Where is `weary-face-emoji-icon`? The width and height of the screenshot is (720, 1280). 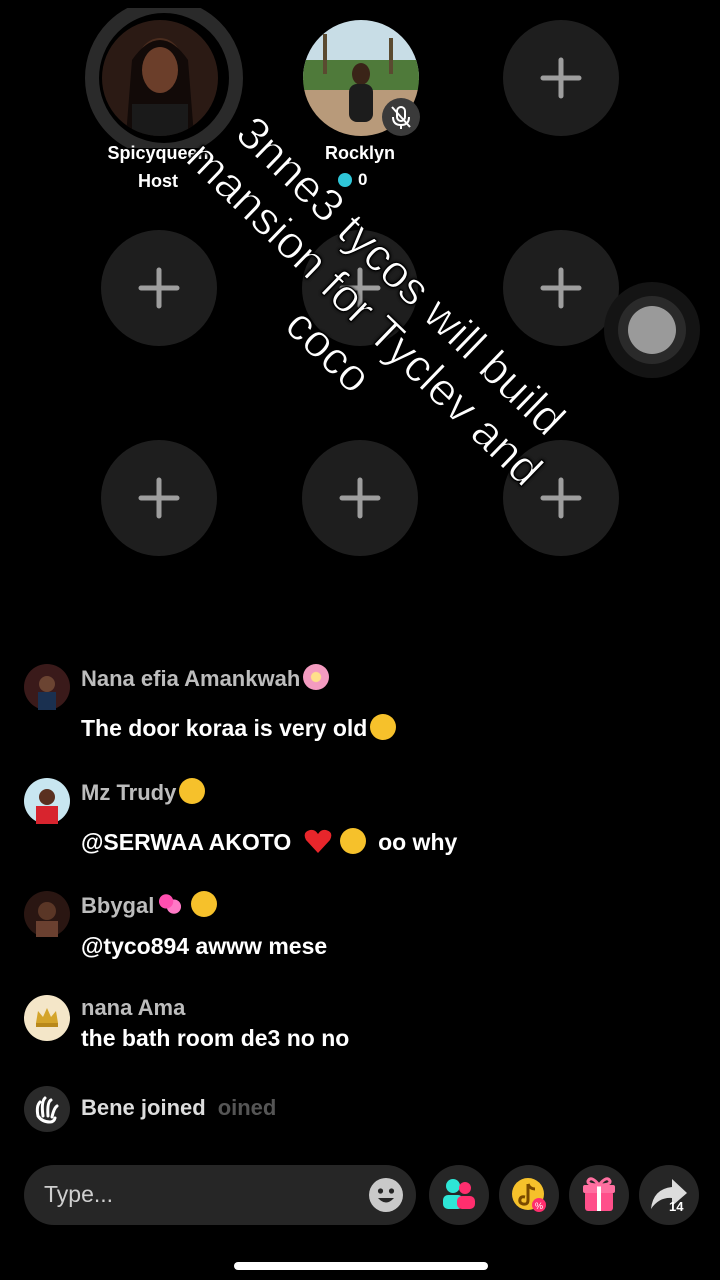 weary-face-emoji-icon is located at coordinates (204, 904).